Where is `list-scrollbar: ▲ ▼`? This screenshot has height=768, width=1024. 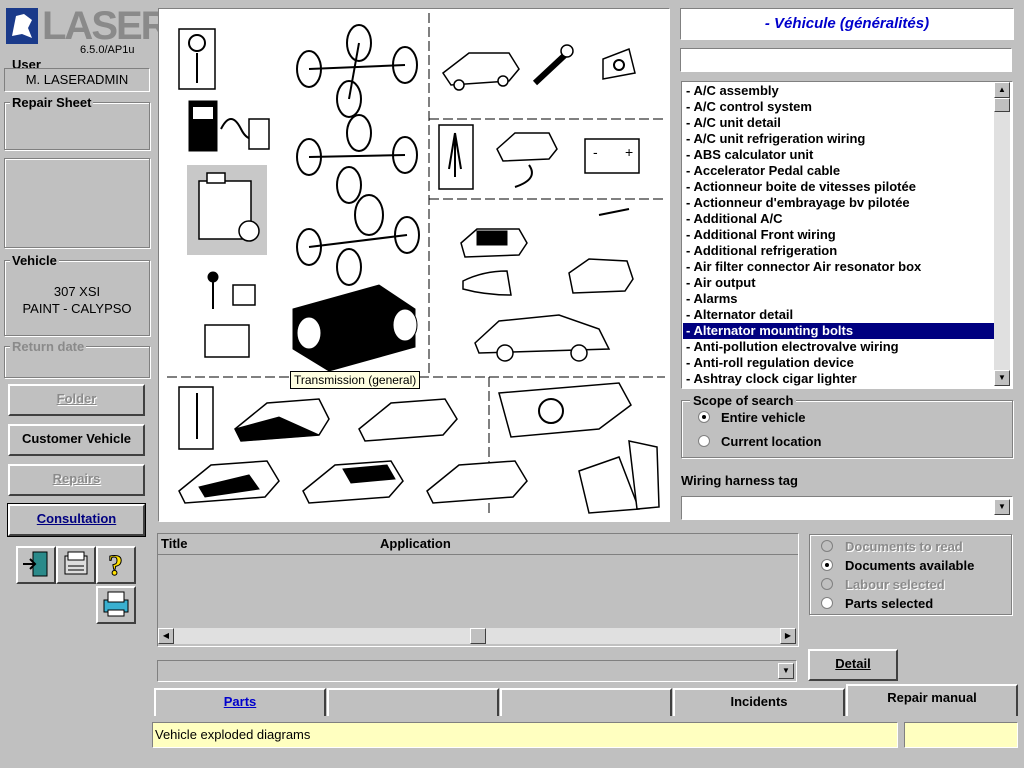
list-scrollbar: ▲ ▼ is located at coordinates (1002, 234).